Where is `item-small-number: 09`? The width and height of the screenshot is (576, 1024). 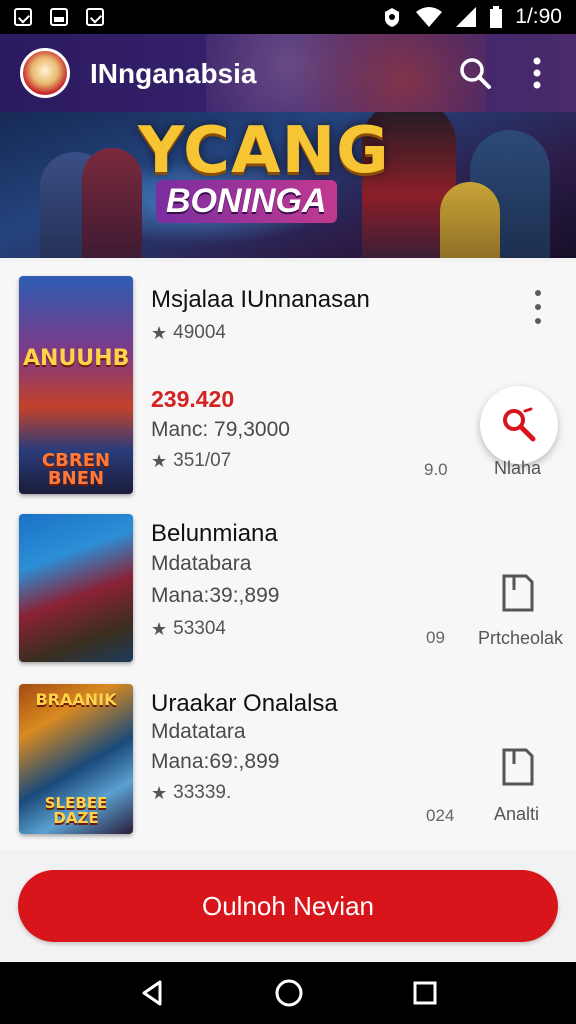 item-small-number: 09 is located at coordinates (435, 637).